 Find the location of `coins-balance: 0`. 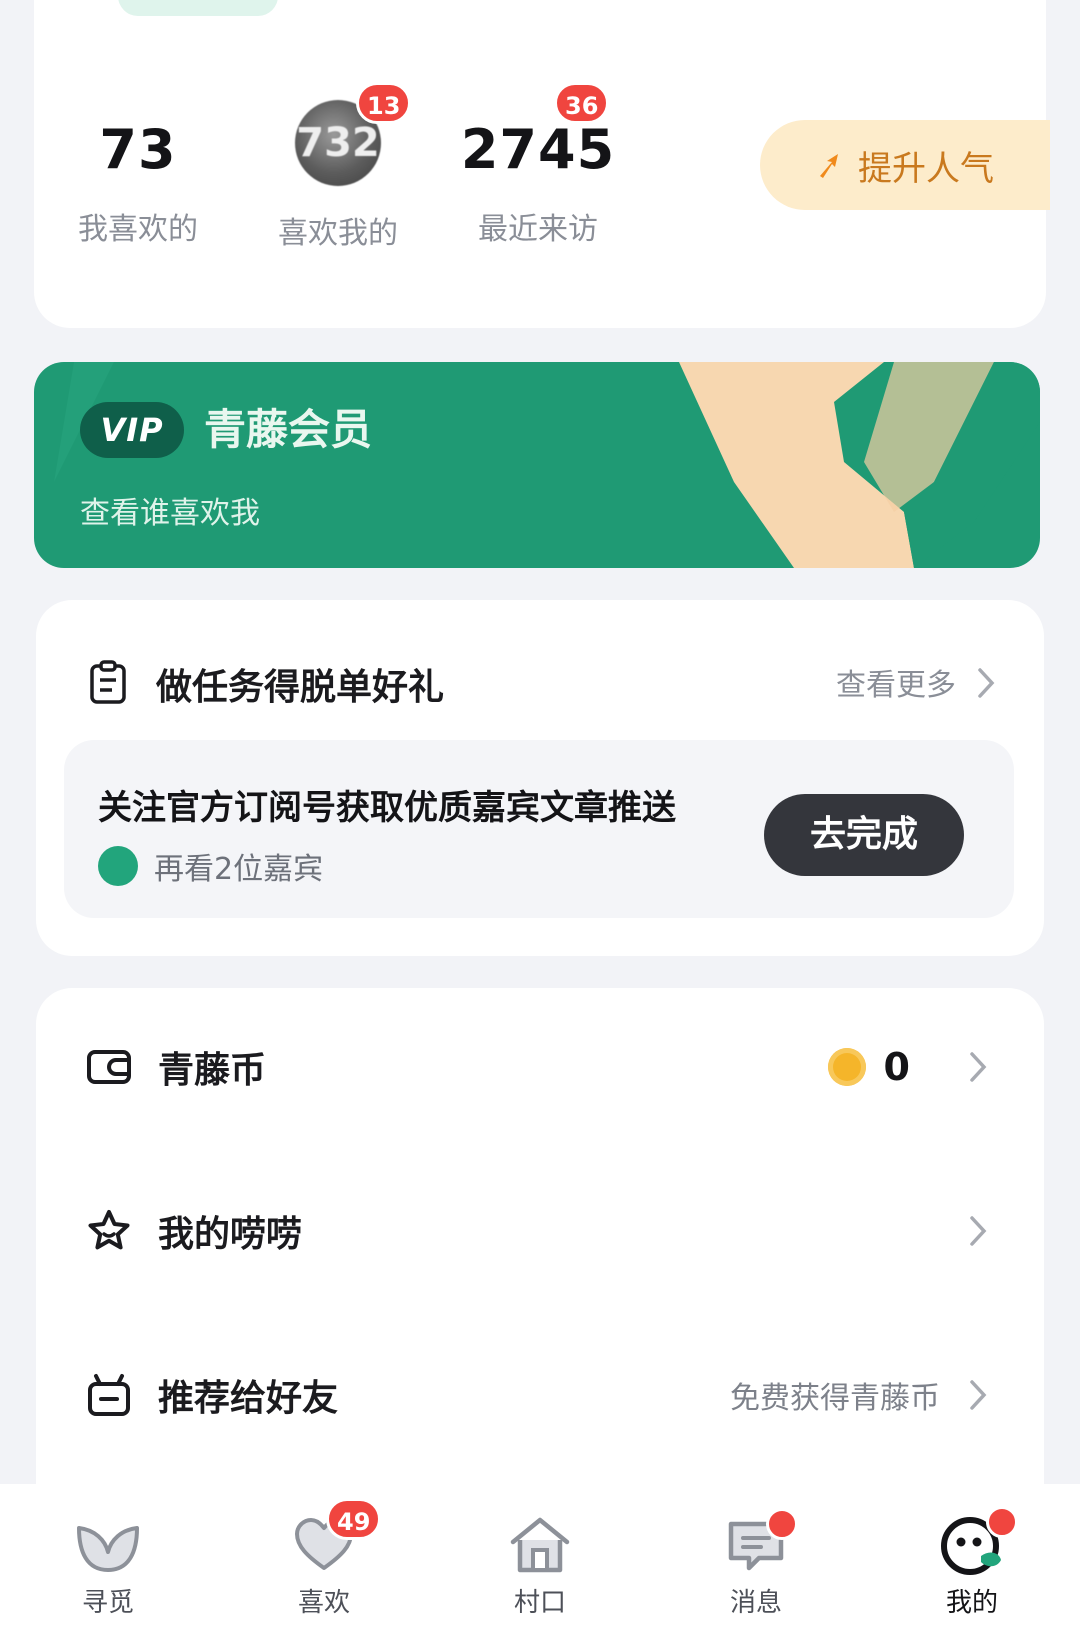

coins-balance: 0 is located at coordinates (907, 1067).